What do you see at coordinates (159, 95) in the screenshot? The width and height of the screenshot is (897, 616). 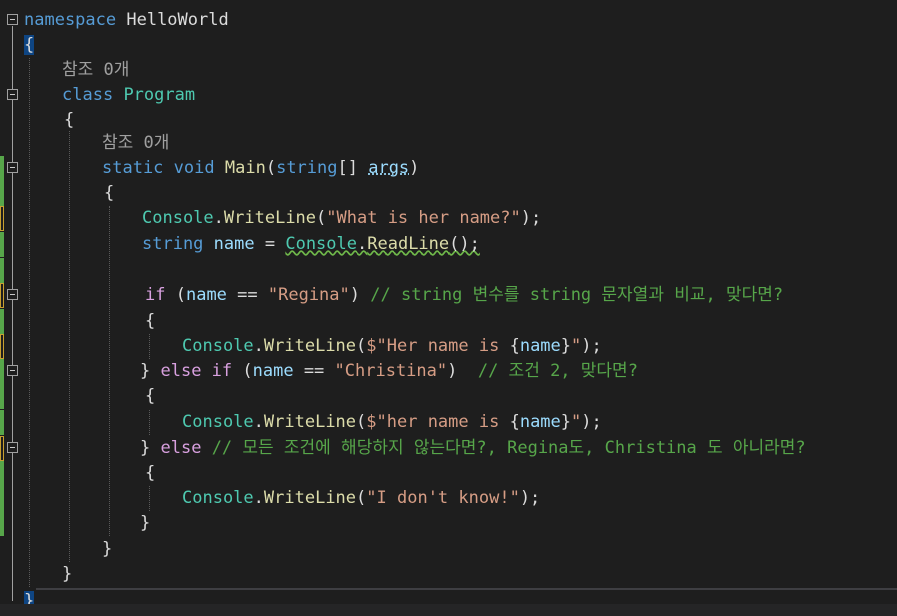 I see `token-class-name: Program` at bounding box center [159, 95].